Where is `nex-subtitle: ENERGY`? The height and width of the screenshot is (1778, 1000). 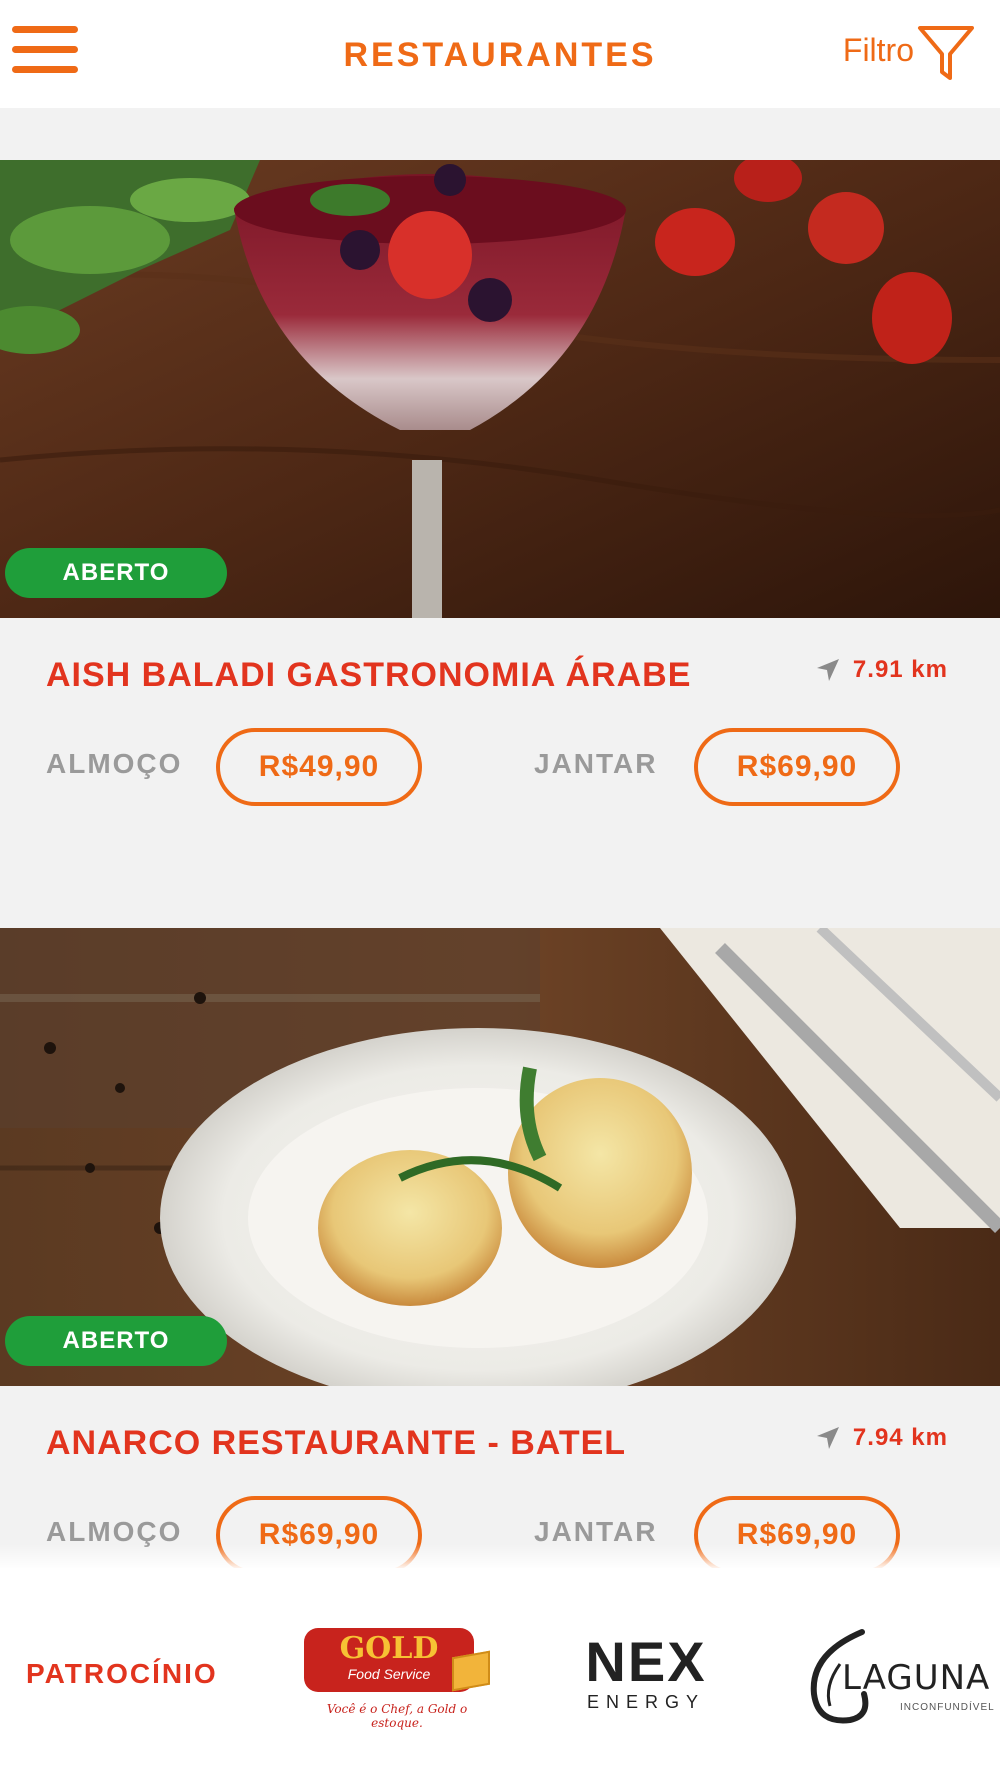 nex-subtitle: ENERGY is located at coordinates (646, 1702).